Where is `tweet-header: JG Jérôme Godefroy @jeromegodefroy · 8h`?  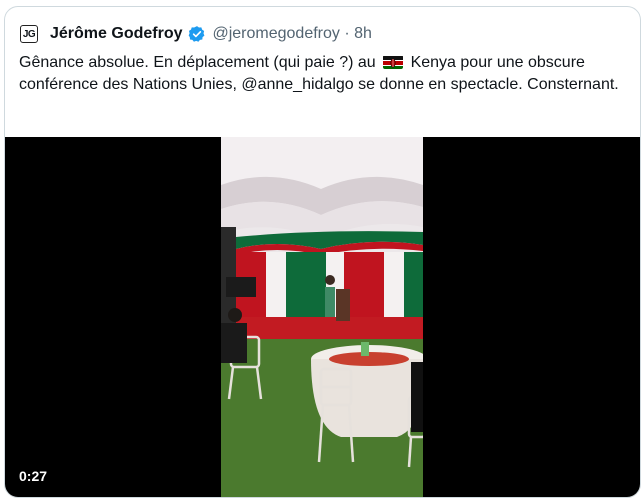 tweet-header: JG Jérôme Godefroy @jeromegodefroy · 8h is located at coordinates (196, 34).